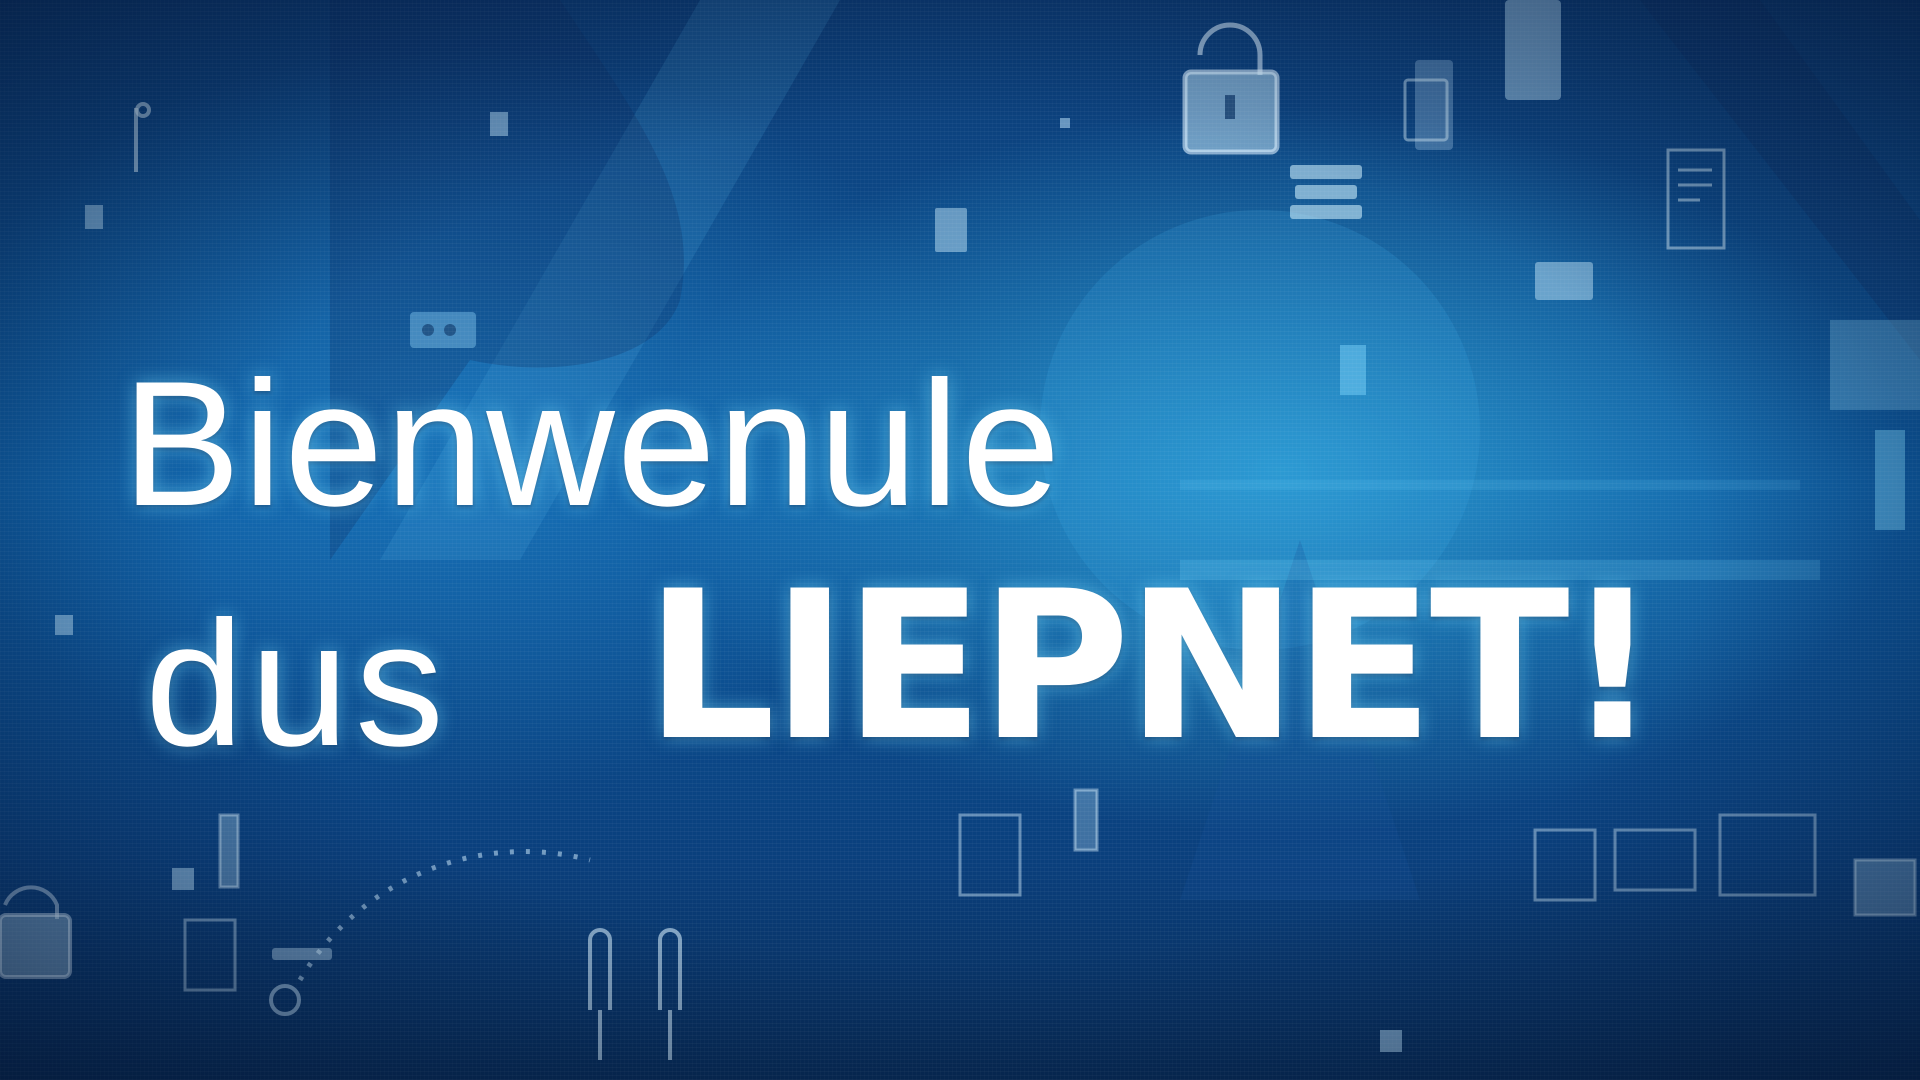 This screenshot has height=1080, width=1920. I want to click on server-icon, so click(1326, 192).